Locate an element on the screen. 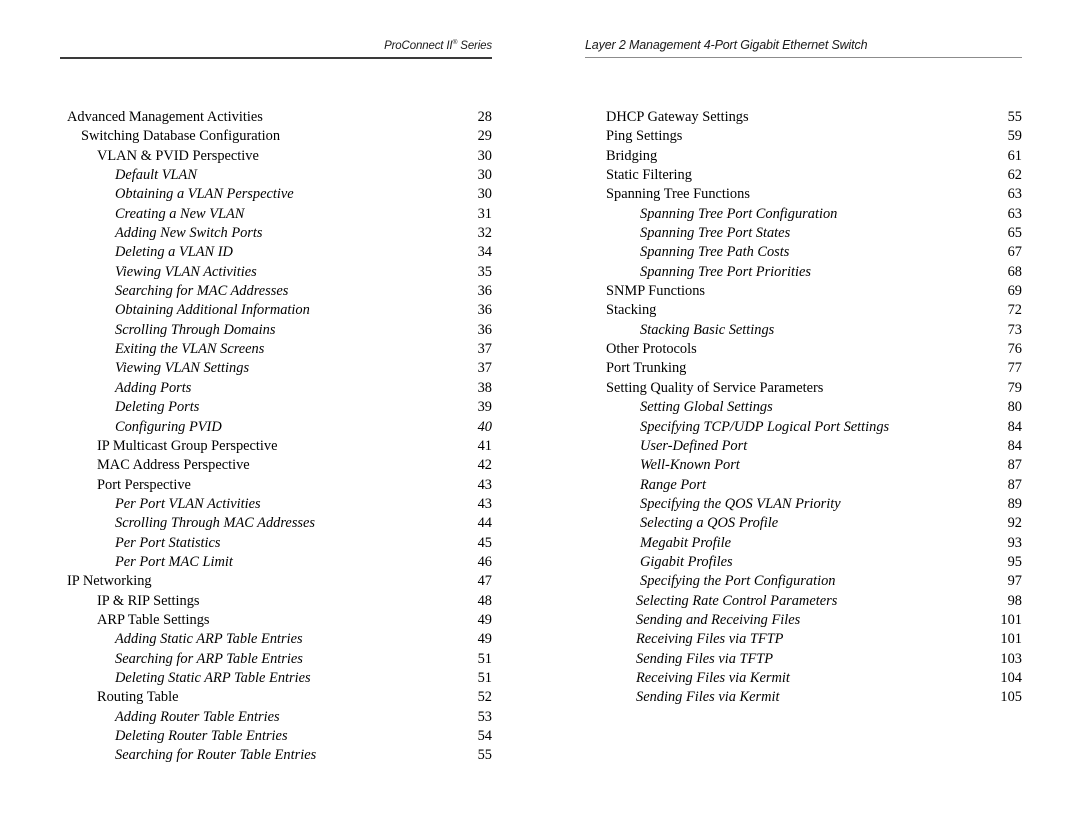  toc-entry: Adding Static ARP Table Entries 49 is located at coordinates (276, 639).